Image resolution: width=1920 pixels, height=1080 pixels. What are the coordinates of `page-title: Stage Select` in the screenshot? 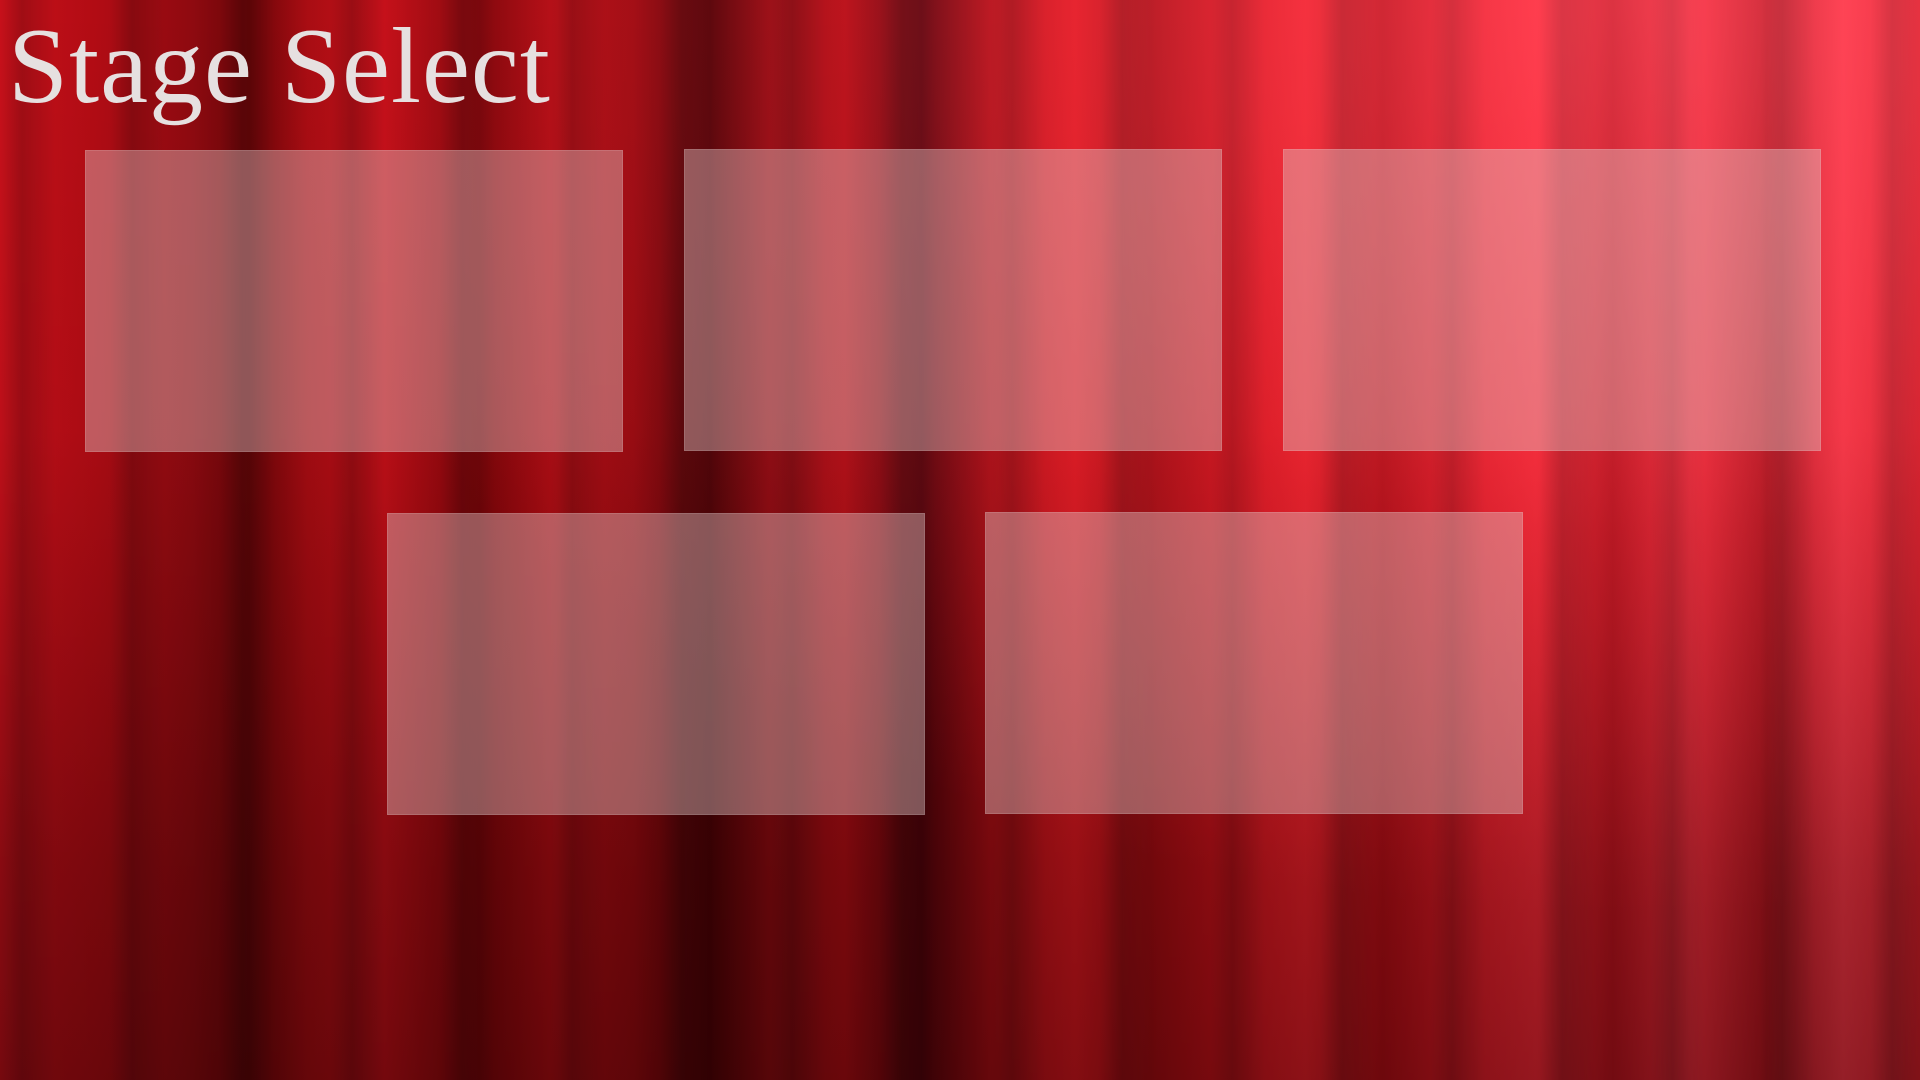 It's located at (279, 66).